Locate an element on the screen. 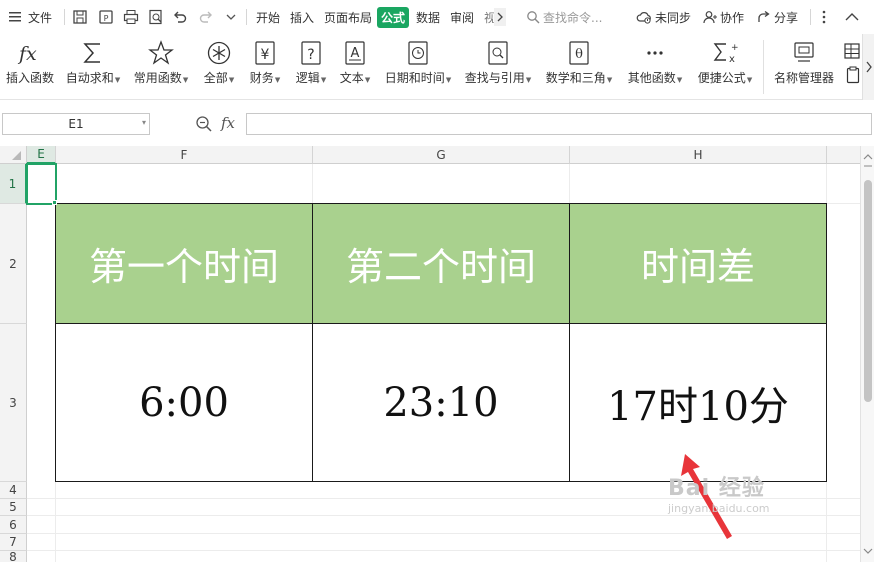 The width and height of the screenshot is (874, 562). vertical-scrollbar is located at coordinates (867, 354).